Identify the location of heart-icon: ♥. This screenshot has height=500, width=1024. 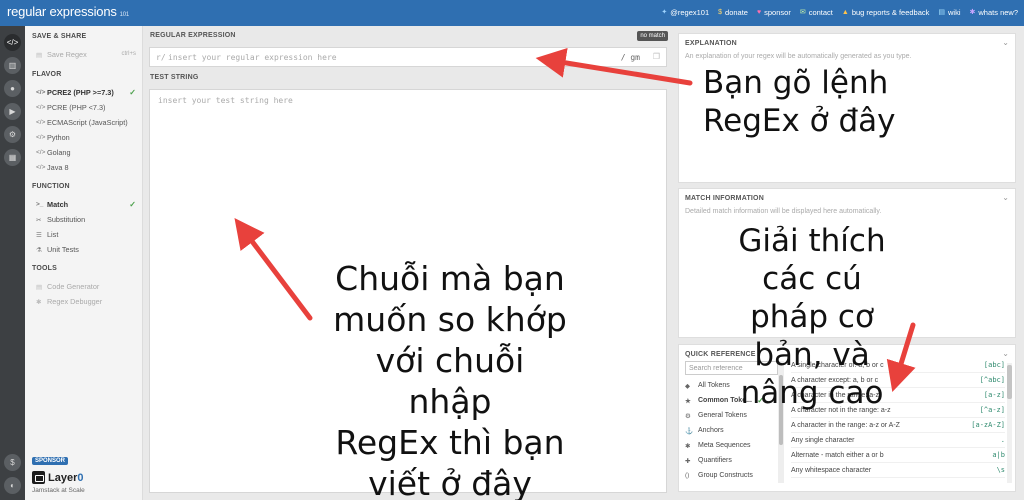
(759, 12).